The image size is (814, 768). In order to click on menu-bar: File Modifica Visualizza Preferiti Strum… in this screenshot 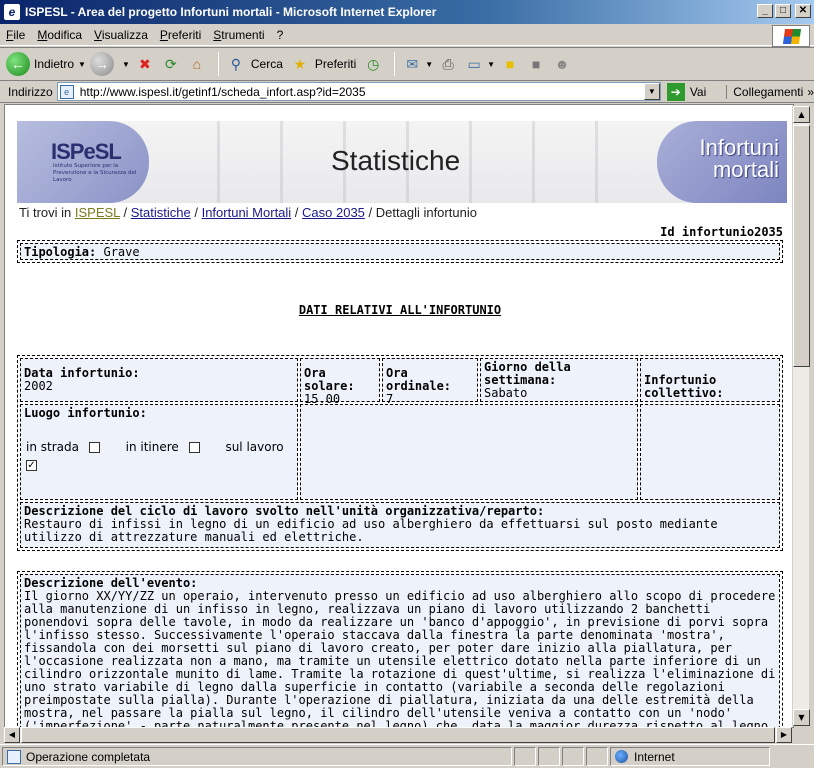, I will do `click(407, 35)`.